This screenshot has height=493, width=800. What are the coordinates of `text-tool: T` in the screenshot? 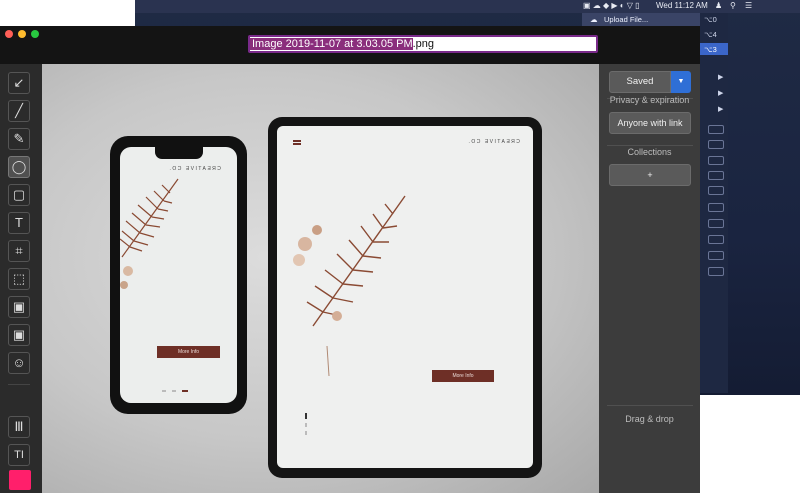 It's located at (19, 223).